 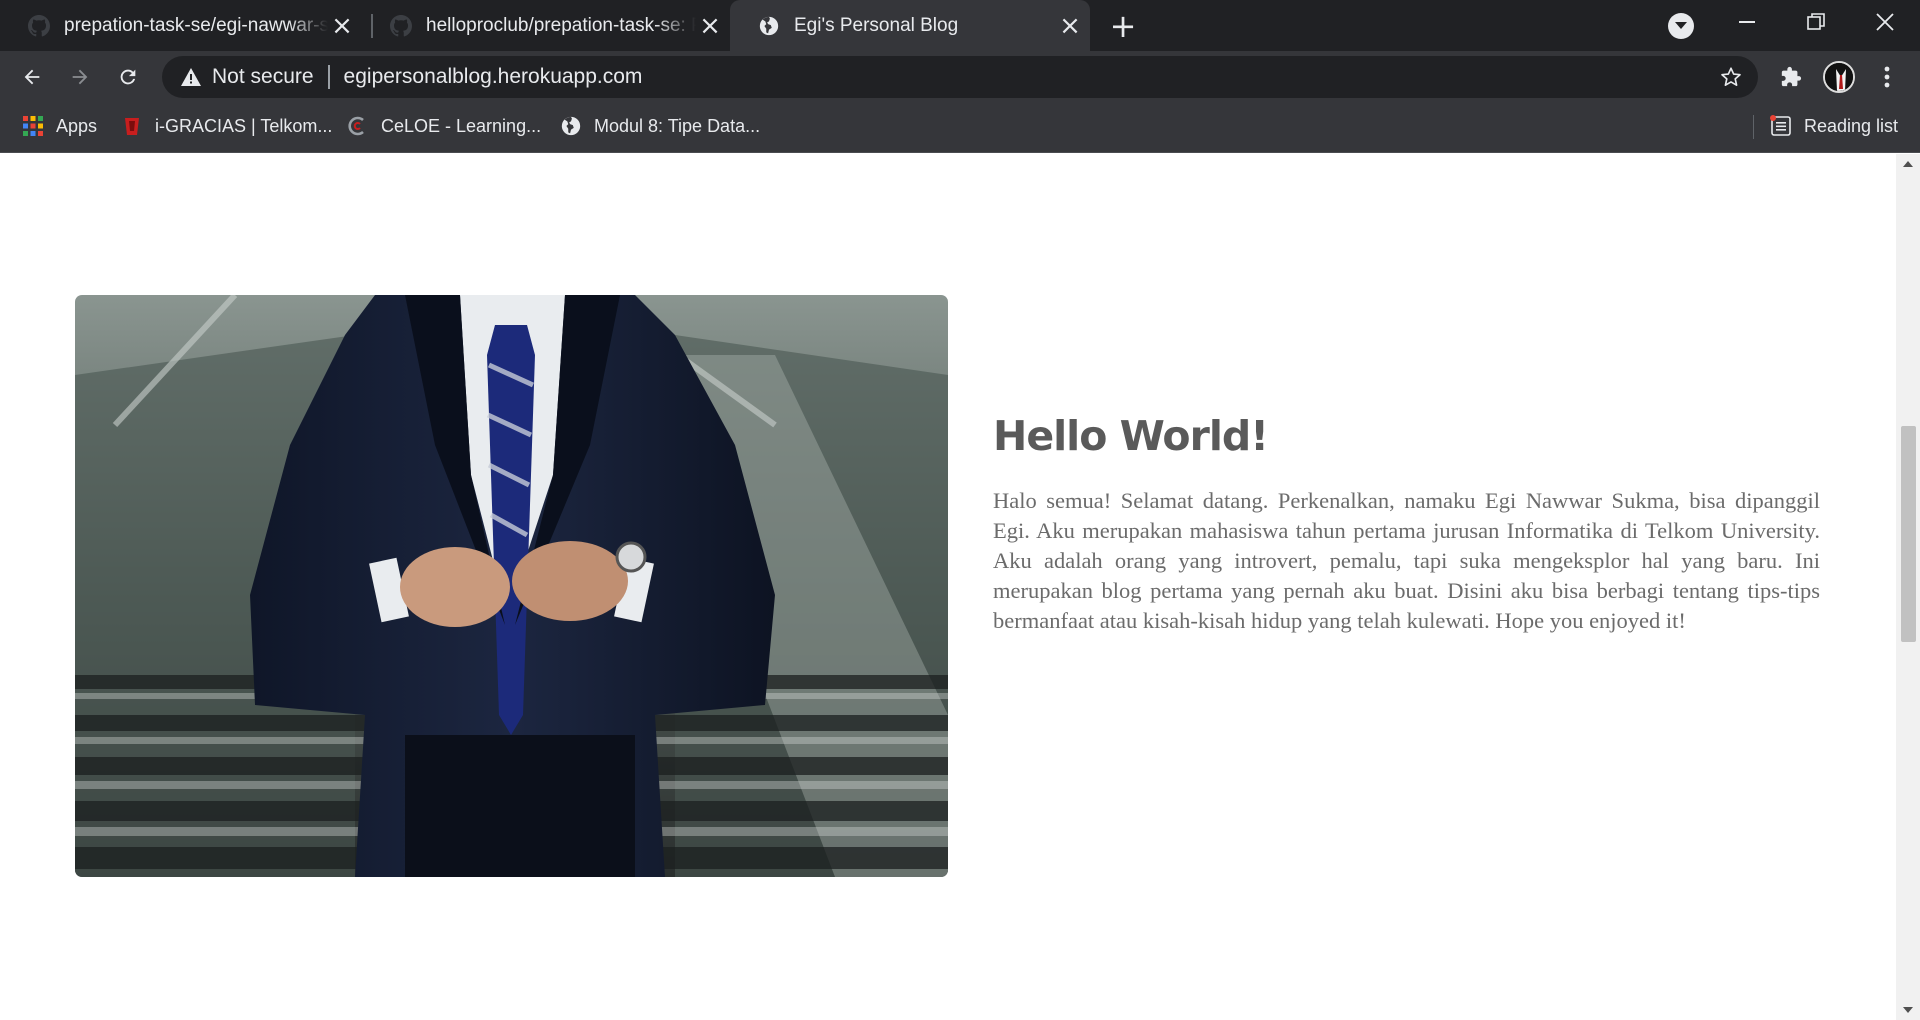 I want to click on page-title: Hello World!, so click(x=1131, y=436).